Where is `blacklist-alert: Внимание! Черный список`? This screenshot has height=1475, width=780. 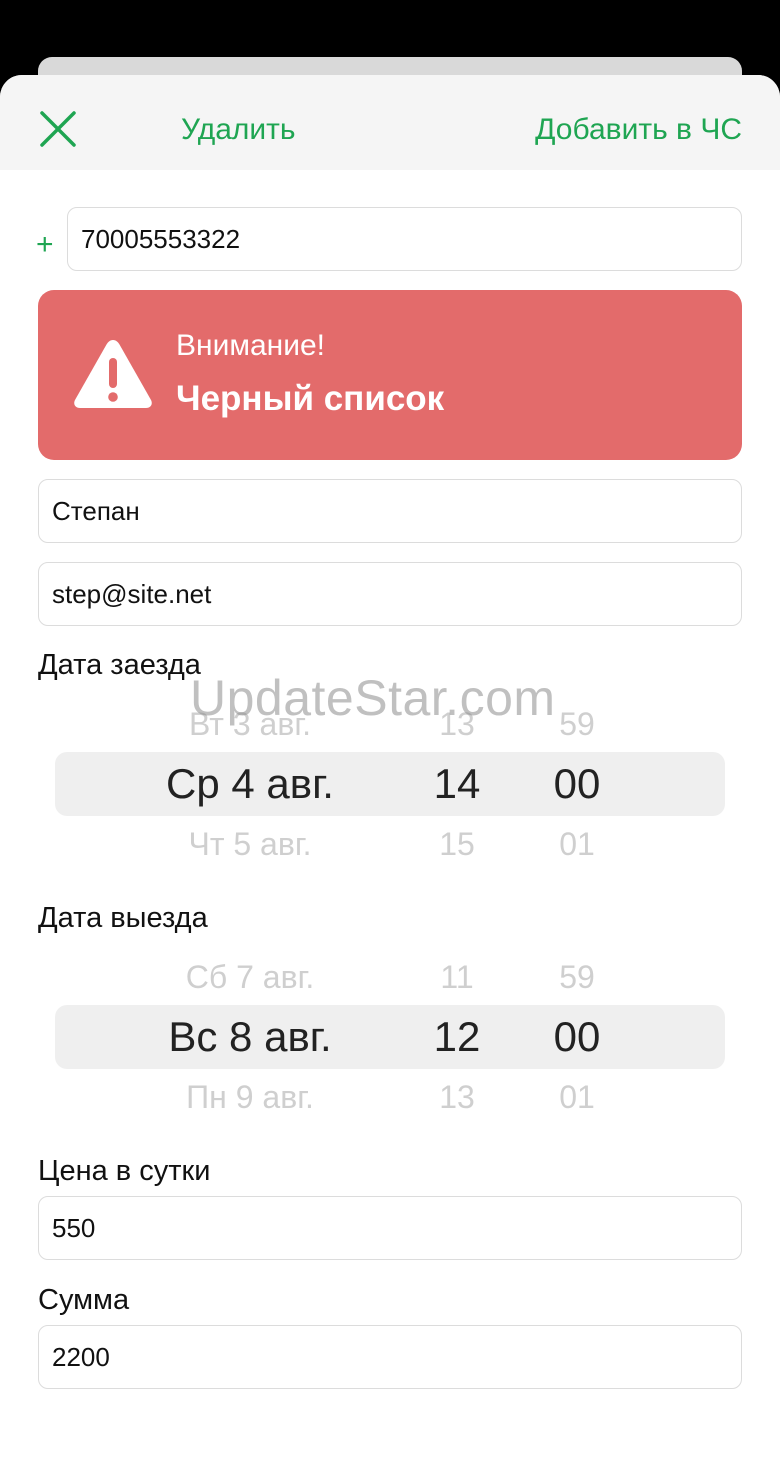 blacklist-alert: Внимание! Черный список is located at coordinates (390, 375).